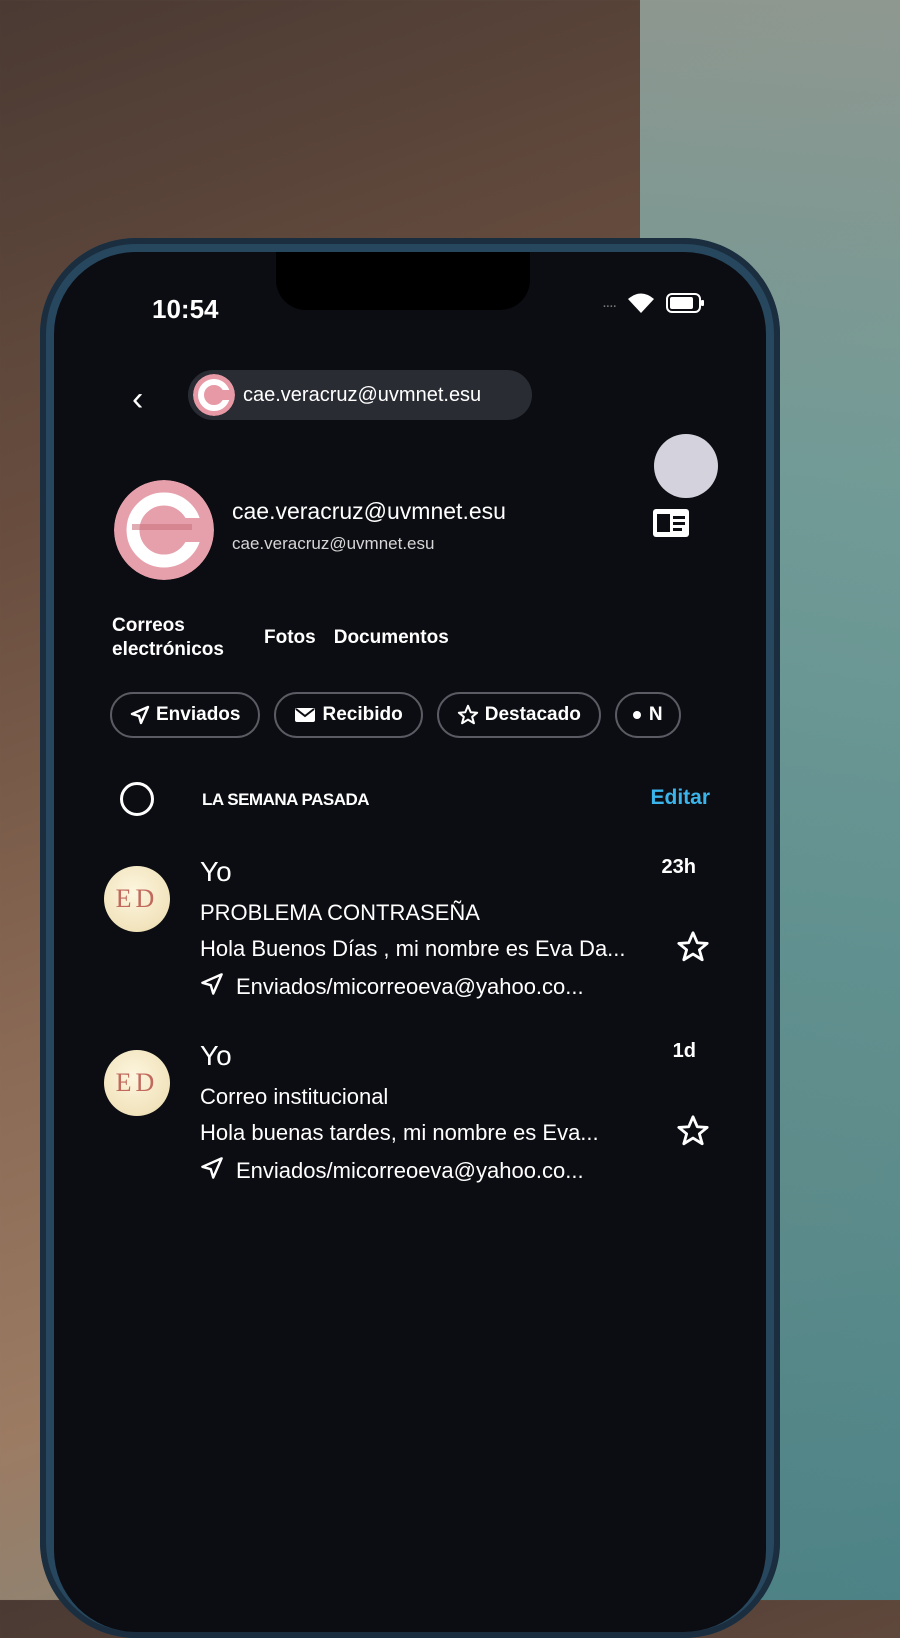  What do you see at coordinates (305, 715) in the screenshot?
I see `envelope-icon` at bounding box center [305, 715].